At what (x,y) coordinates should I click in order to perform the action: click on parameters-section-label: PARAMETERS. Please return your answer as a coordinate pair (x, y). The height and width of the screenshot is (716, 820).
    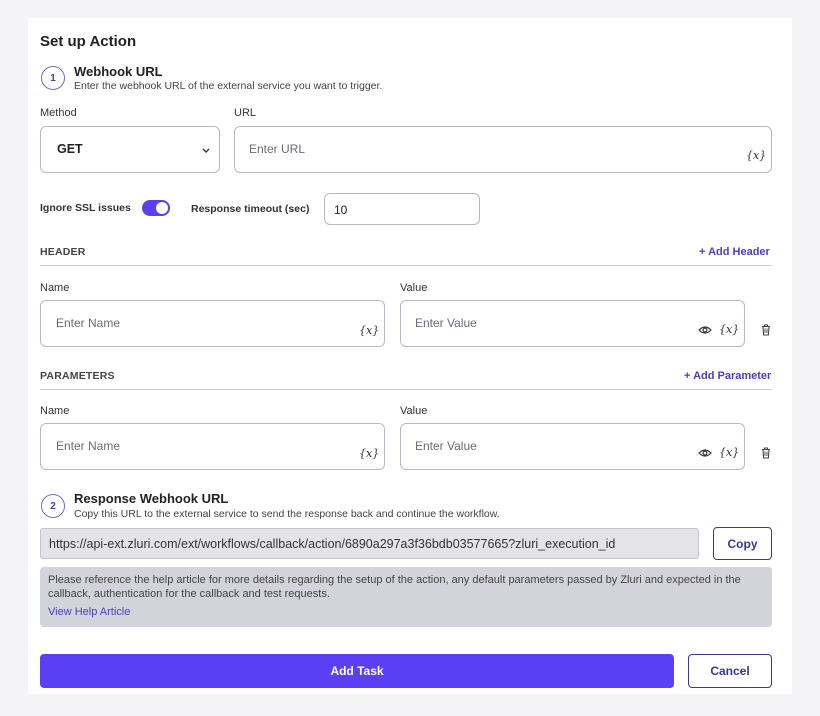
    Looking at the image, I should click on (77, 376).